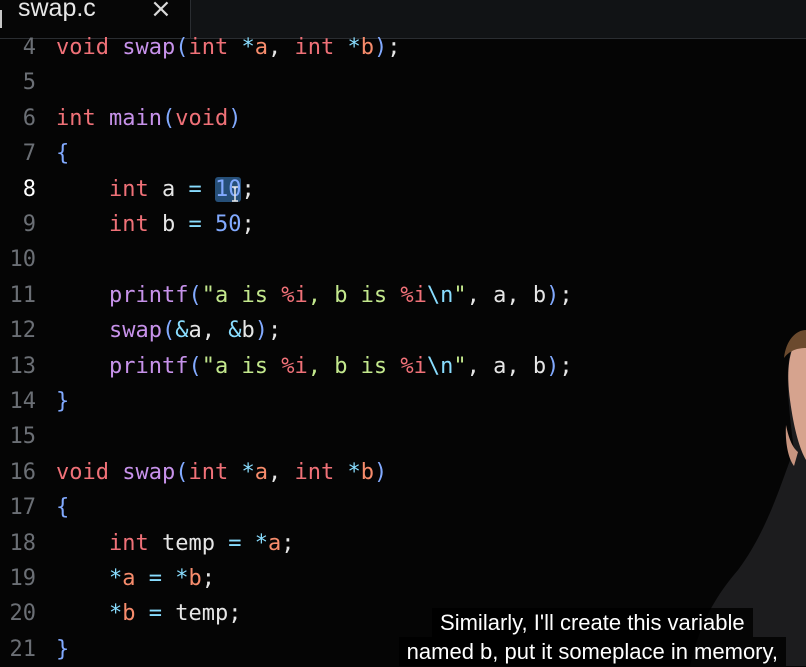  What do you see at coordinates (148, 295) in the screenshot?
I see `code-token: printf` at bounding box center [148, 295].